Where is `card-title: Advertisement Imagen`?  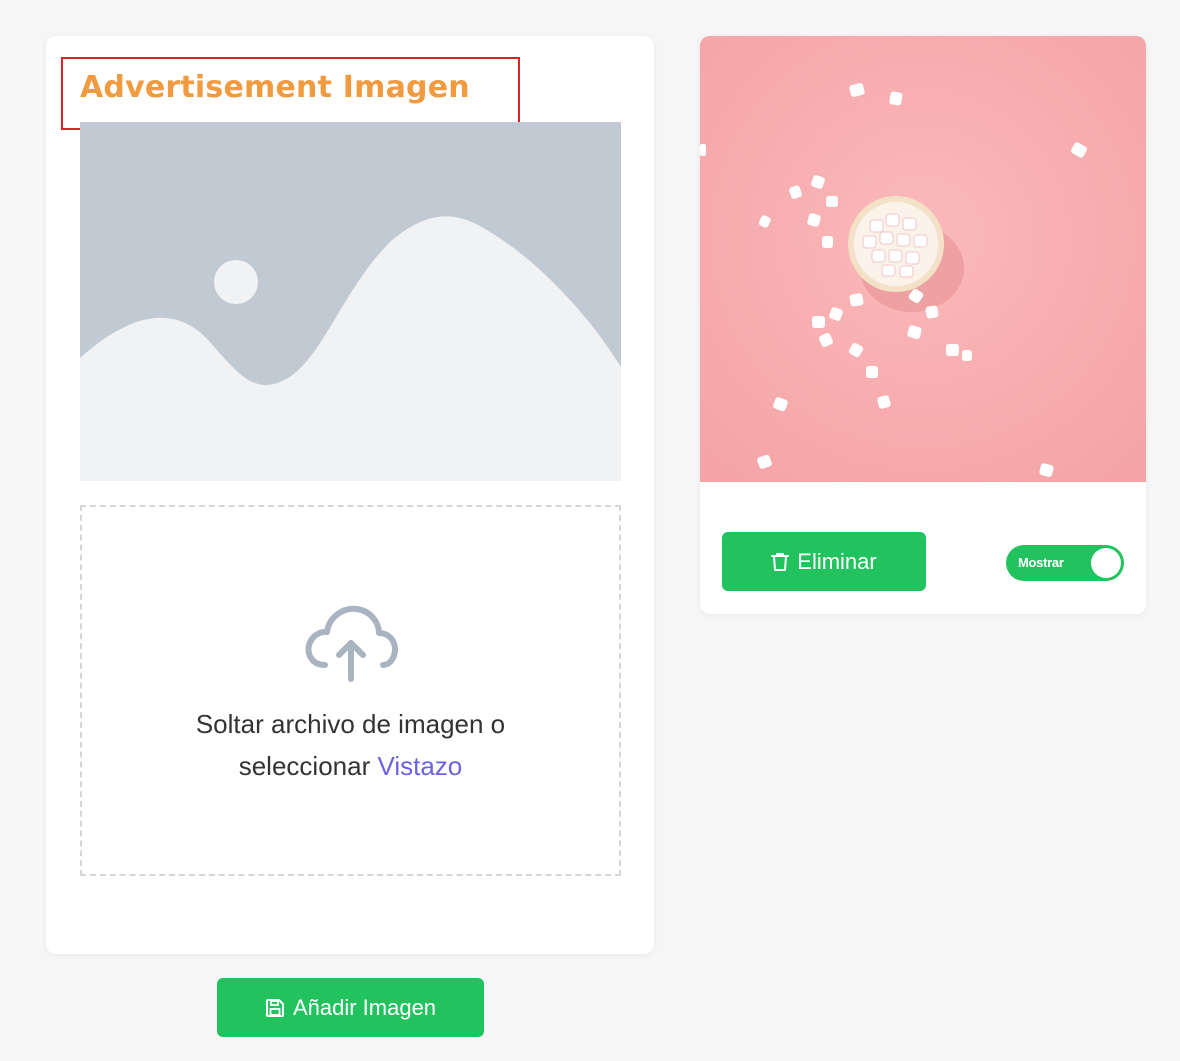 card-title: Advertisement Imagen is located at coordinates (275, 87).